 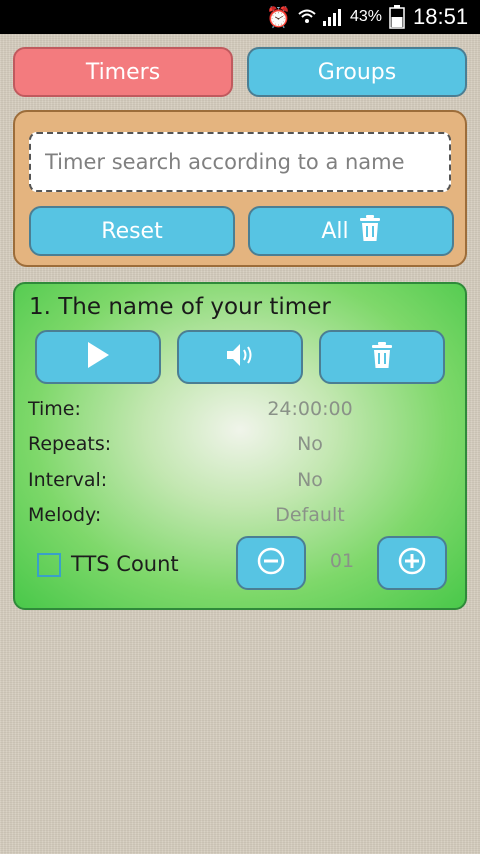 I want to click on reset-button: Reset, so click(x=132, y=231).